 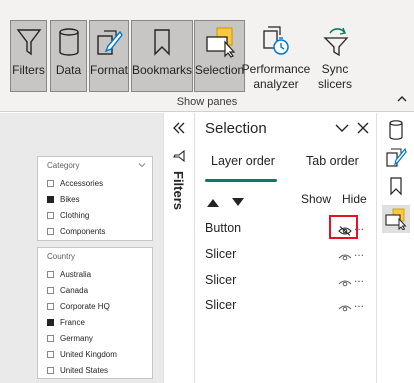 I want to click on slicer-item: Components, so click(x=95, y=231).